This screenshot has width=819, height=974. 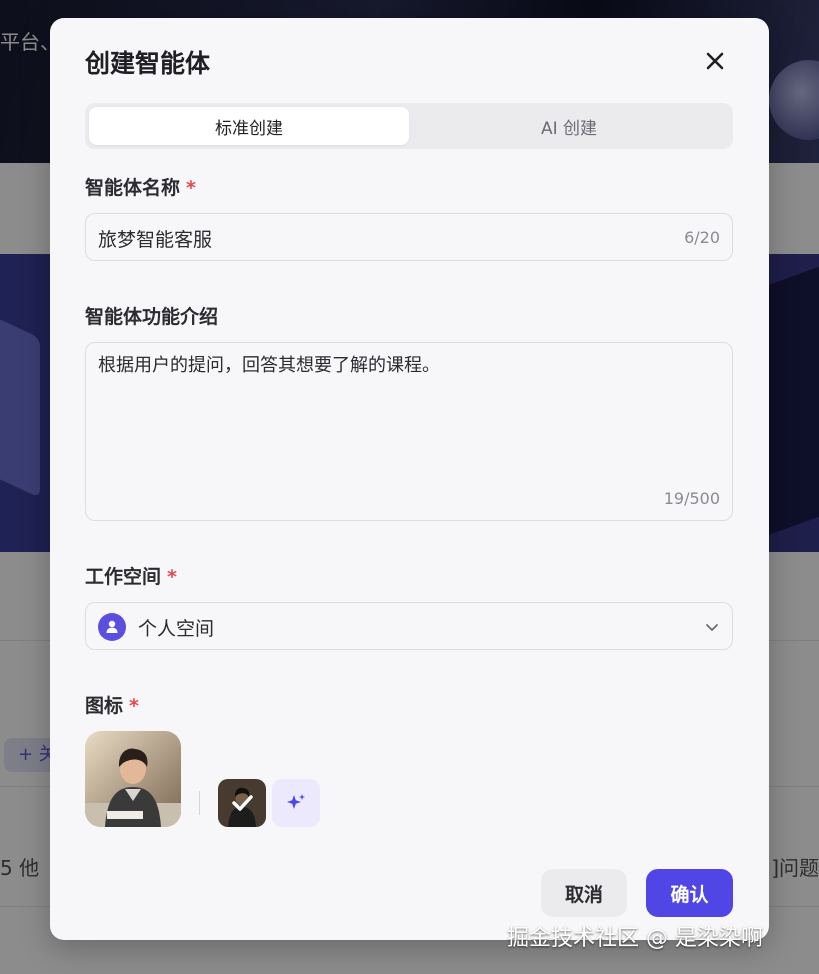 I want to click on close-icon, so click(x=715, y=61).